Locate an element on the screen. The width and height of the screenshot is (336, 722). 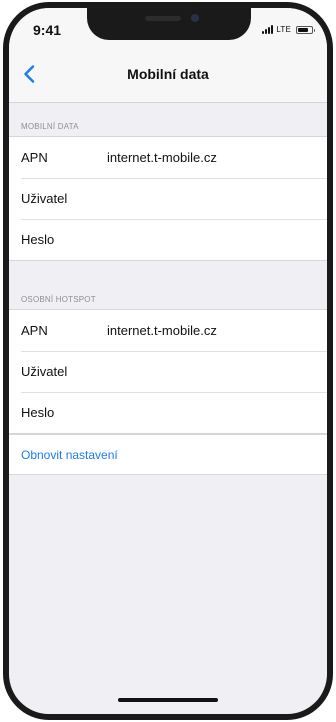
home-indicator is located at coordinates (168, 700).